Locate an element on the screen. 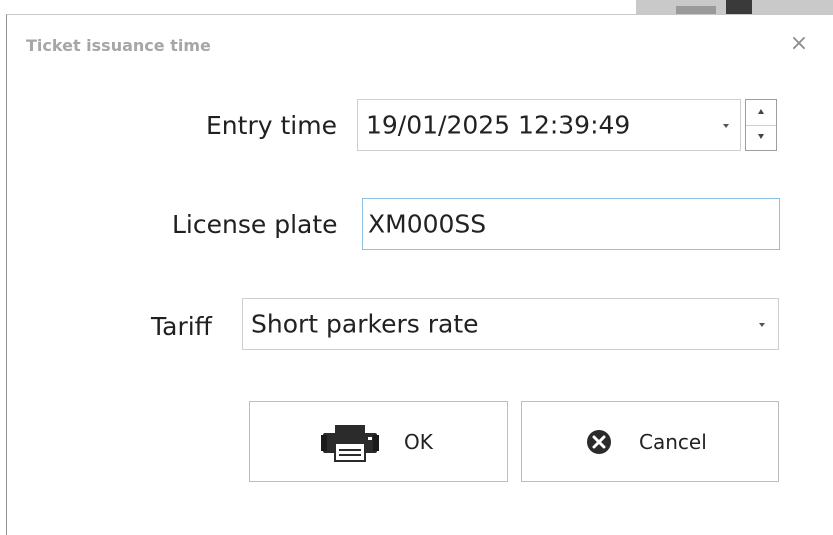 The height and width of the screenshot is (535, 833). spin-up-button is located at coordinates (761, 113).